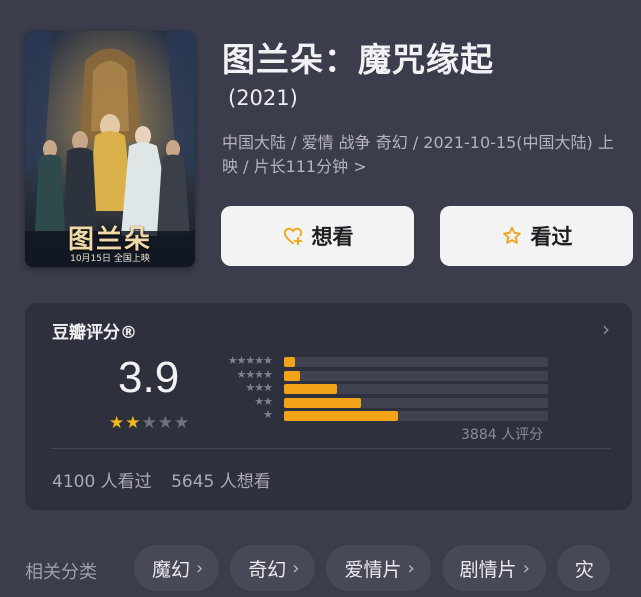  I want to click on audience-stats: 4100 人看过 5645 人想看, so click(168, 479).